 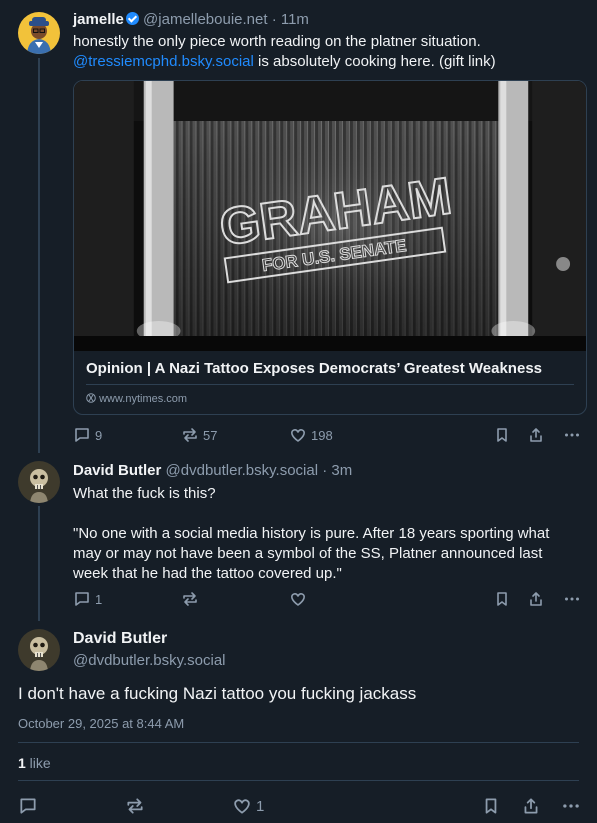 I want to click on author-handle: @jamellebouie.net, so click(x=205, y=19).